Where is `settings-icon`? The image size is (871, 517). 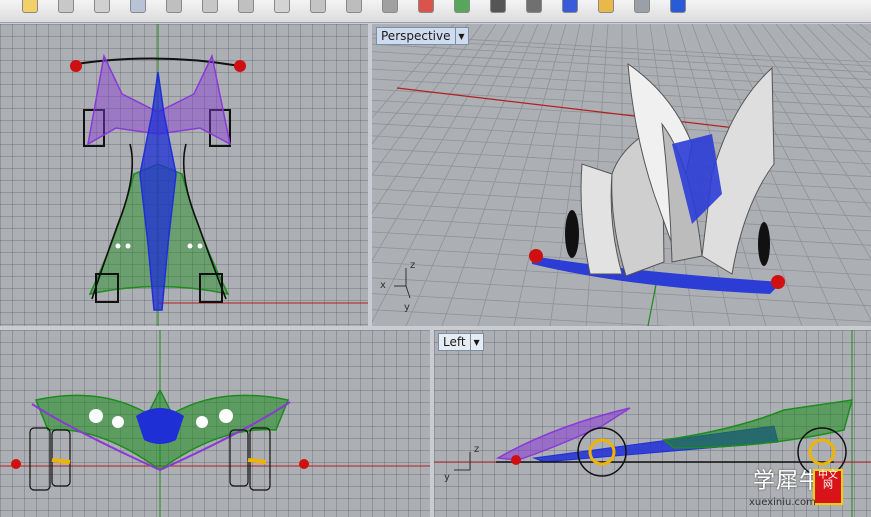
settings-icon is located at coordinates (606, 6).